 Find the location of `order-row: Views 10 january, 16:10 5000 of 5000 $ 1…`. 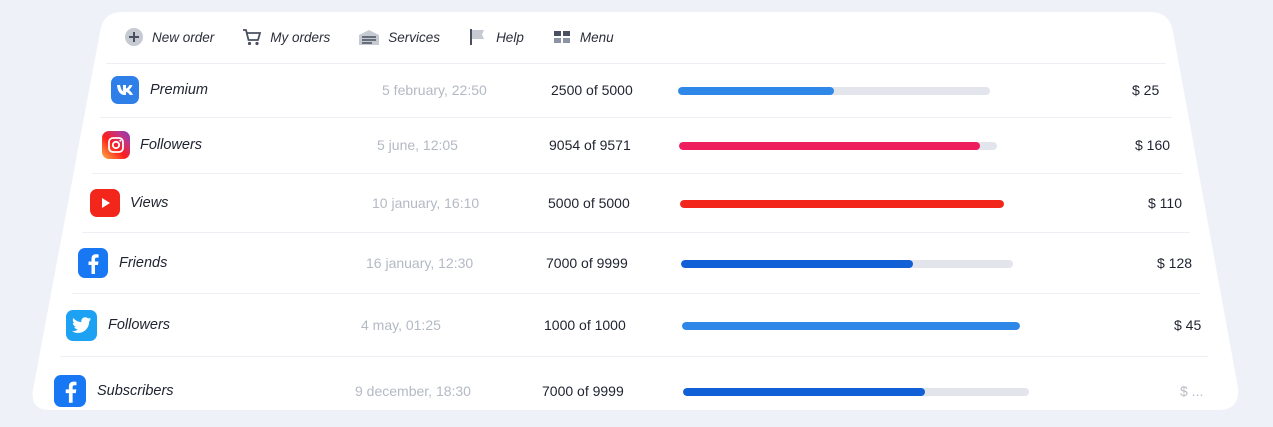

order-row: Views 10 january, 16:10 5000 of 5000 $ 1… is located at coordinates (636, 203).